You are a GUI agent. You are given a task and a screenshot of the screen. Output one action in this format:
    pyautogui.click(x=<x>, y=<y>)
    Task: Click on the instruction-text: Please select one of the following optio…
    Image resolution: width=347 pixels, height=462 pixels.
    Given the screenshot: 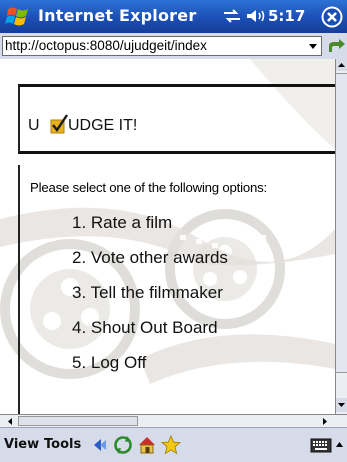 What is the action you would take?
    pyautogui.click(x=148, y=187)
    